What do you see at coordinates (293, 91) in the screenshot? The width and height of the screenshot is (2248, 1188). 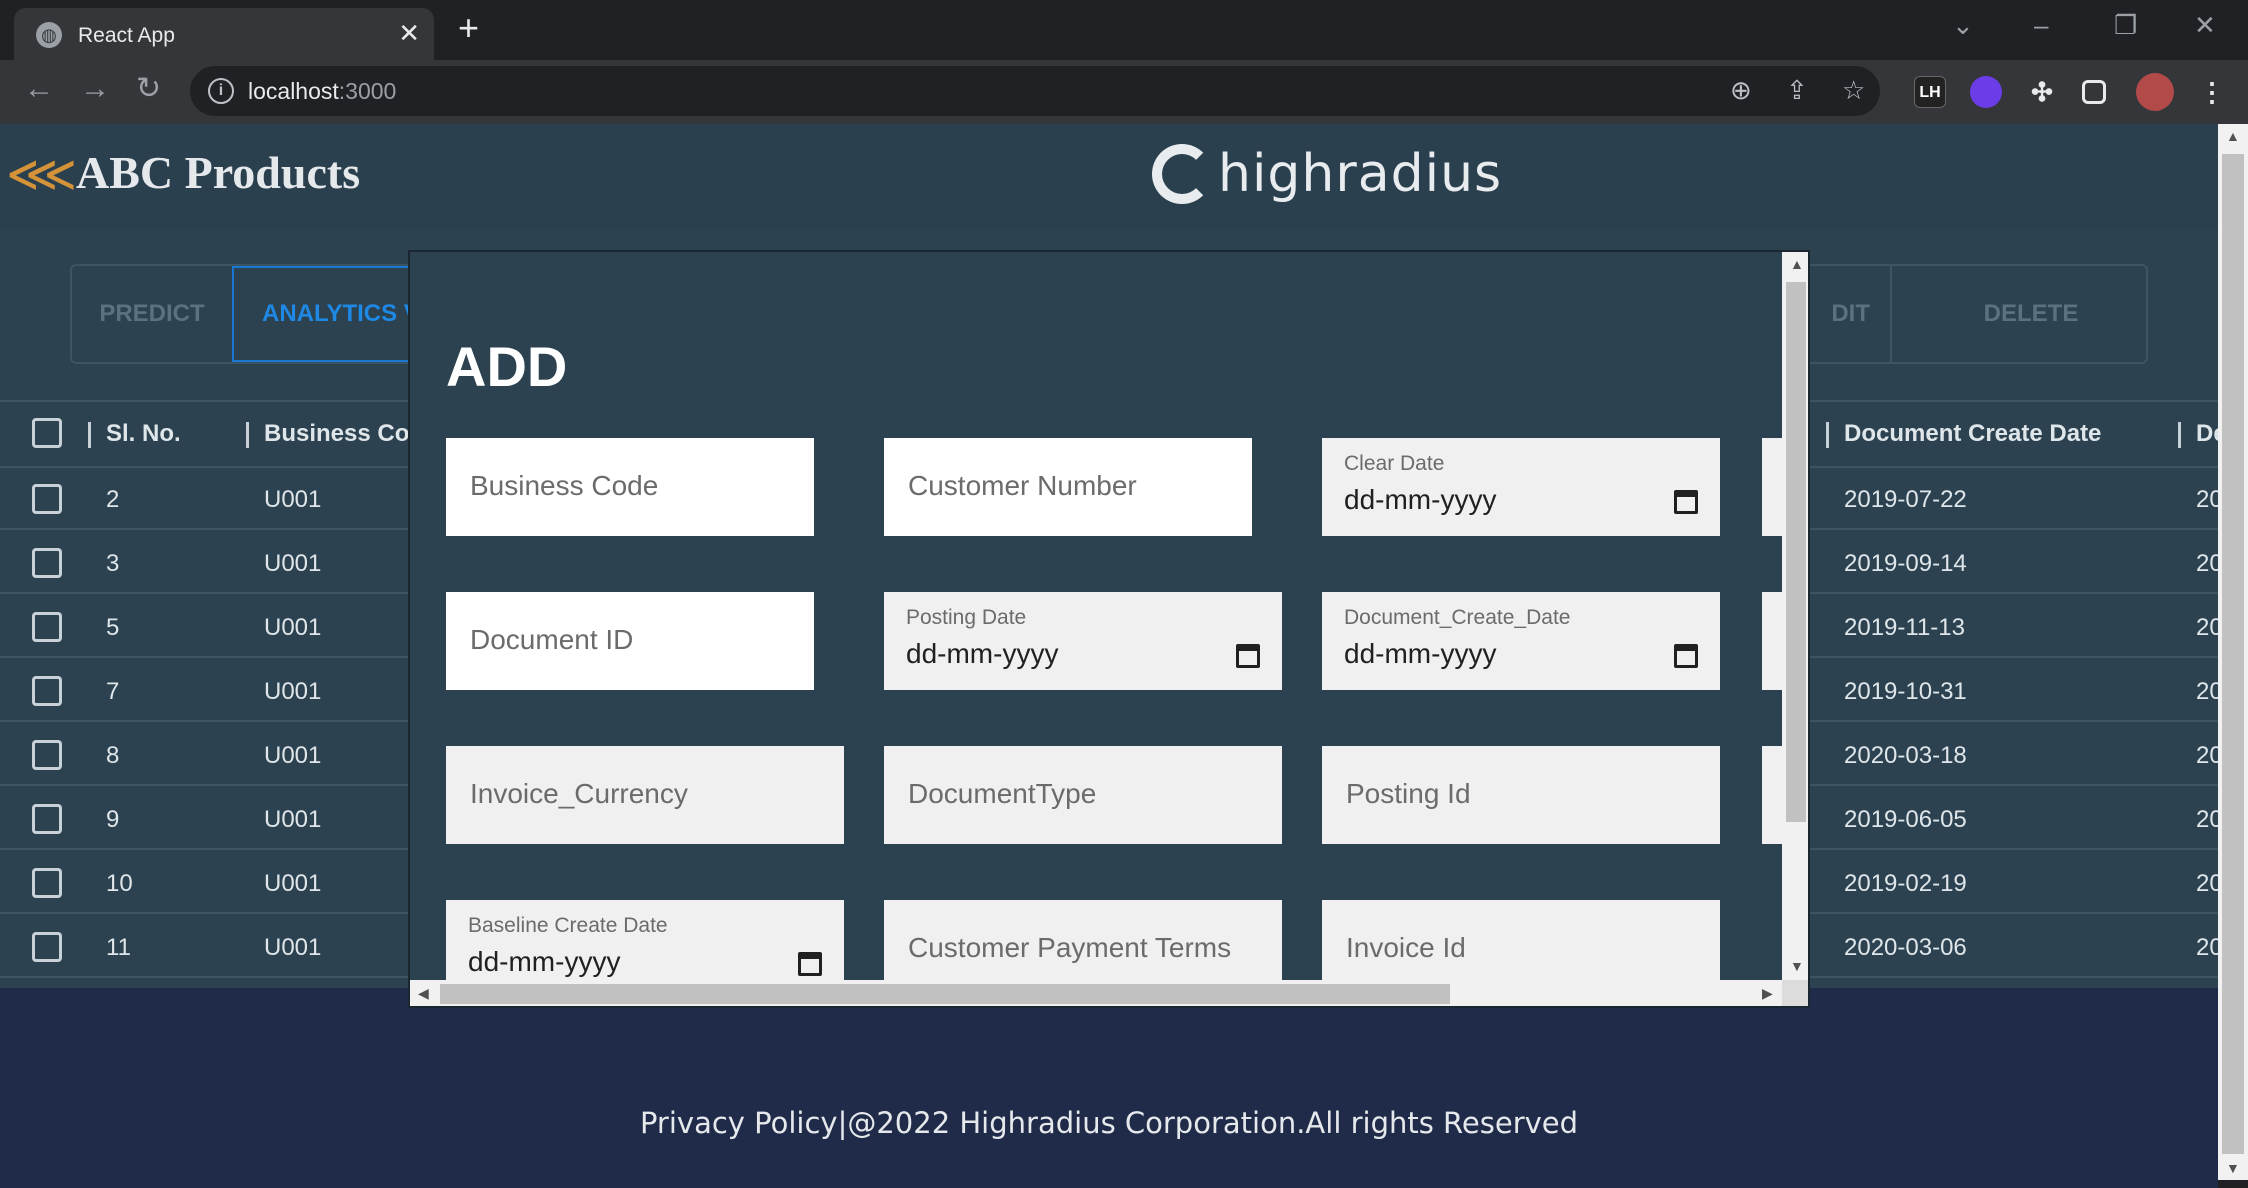 I see `url-host: localhost` at bounding box center [293, 91].